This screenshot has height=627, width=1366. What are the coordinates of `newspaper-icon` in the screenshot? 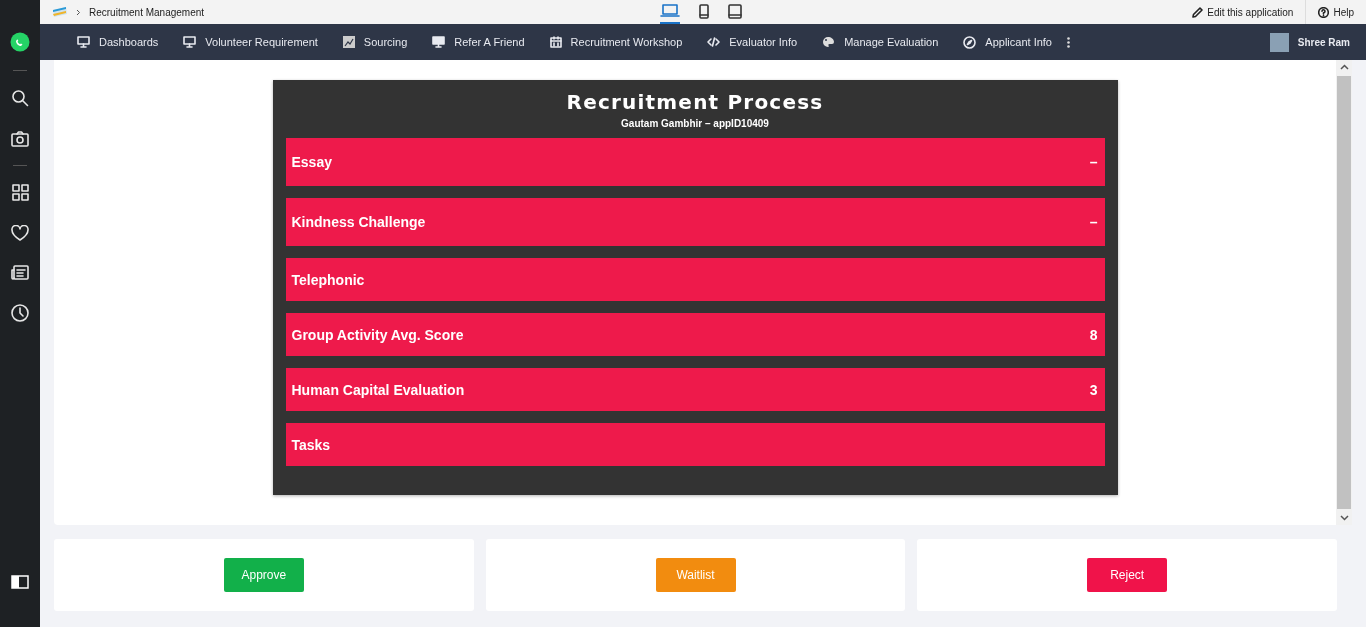 It's located at (20, 272).